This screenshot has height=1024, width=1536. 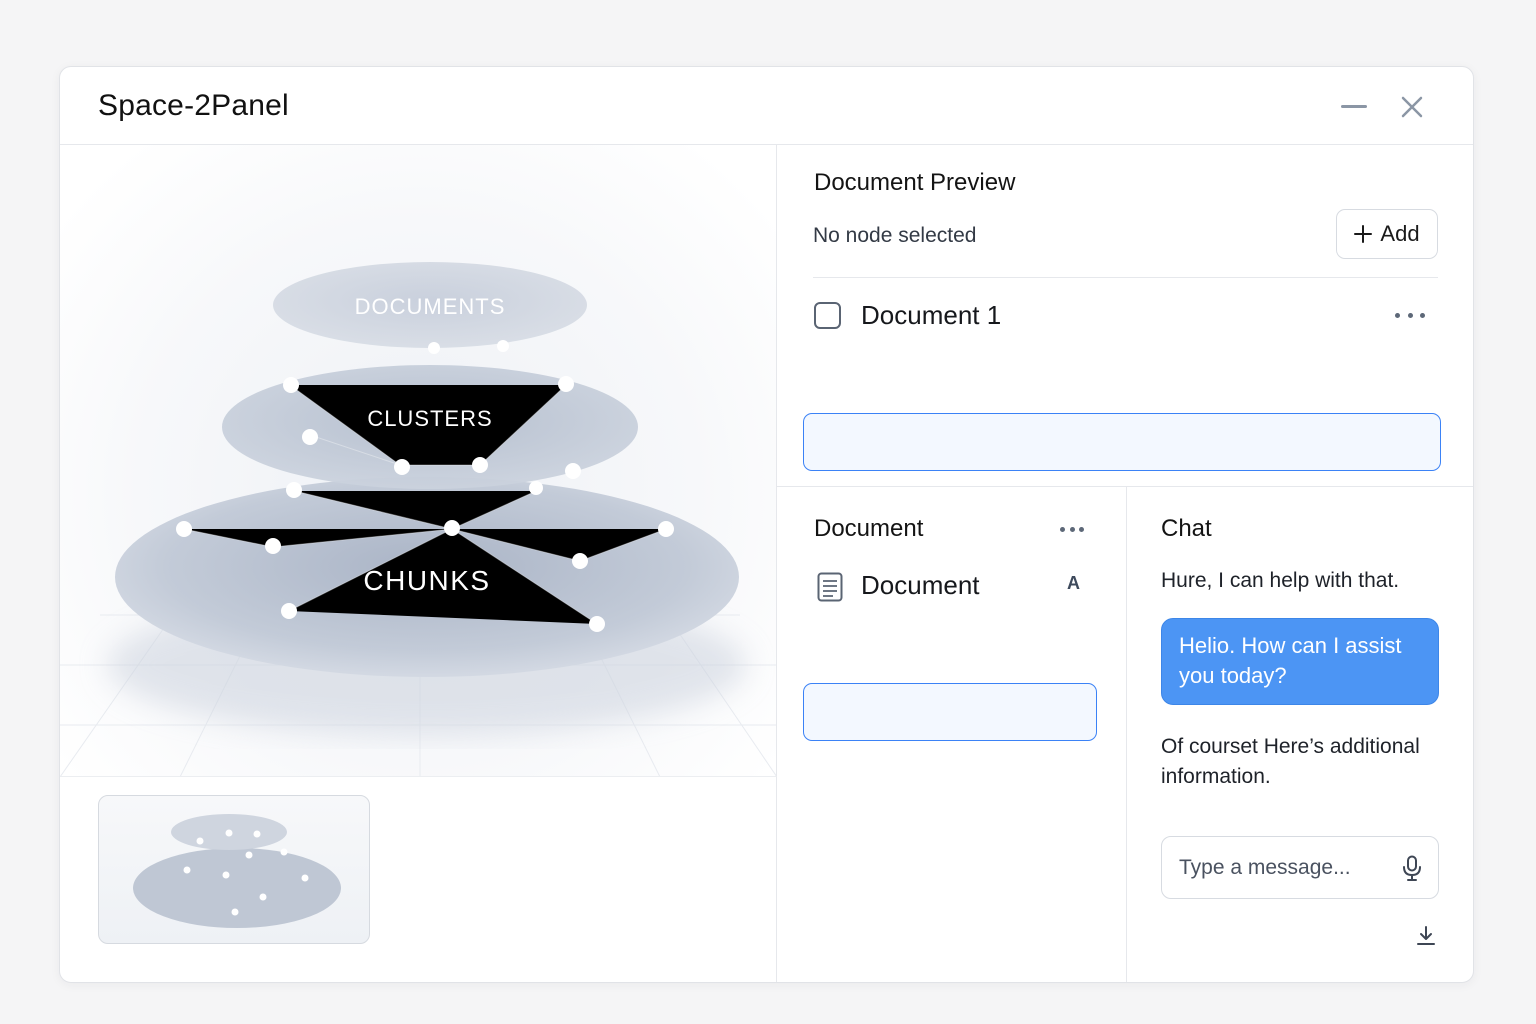 I want to click on minimap, so click(x=234, y=869).